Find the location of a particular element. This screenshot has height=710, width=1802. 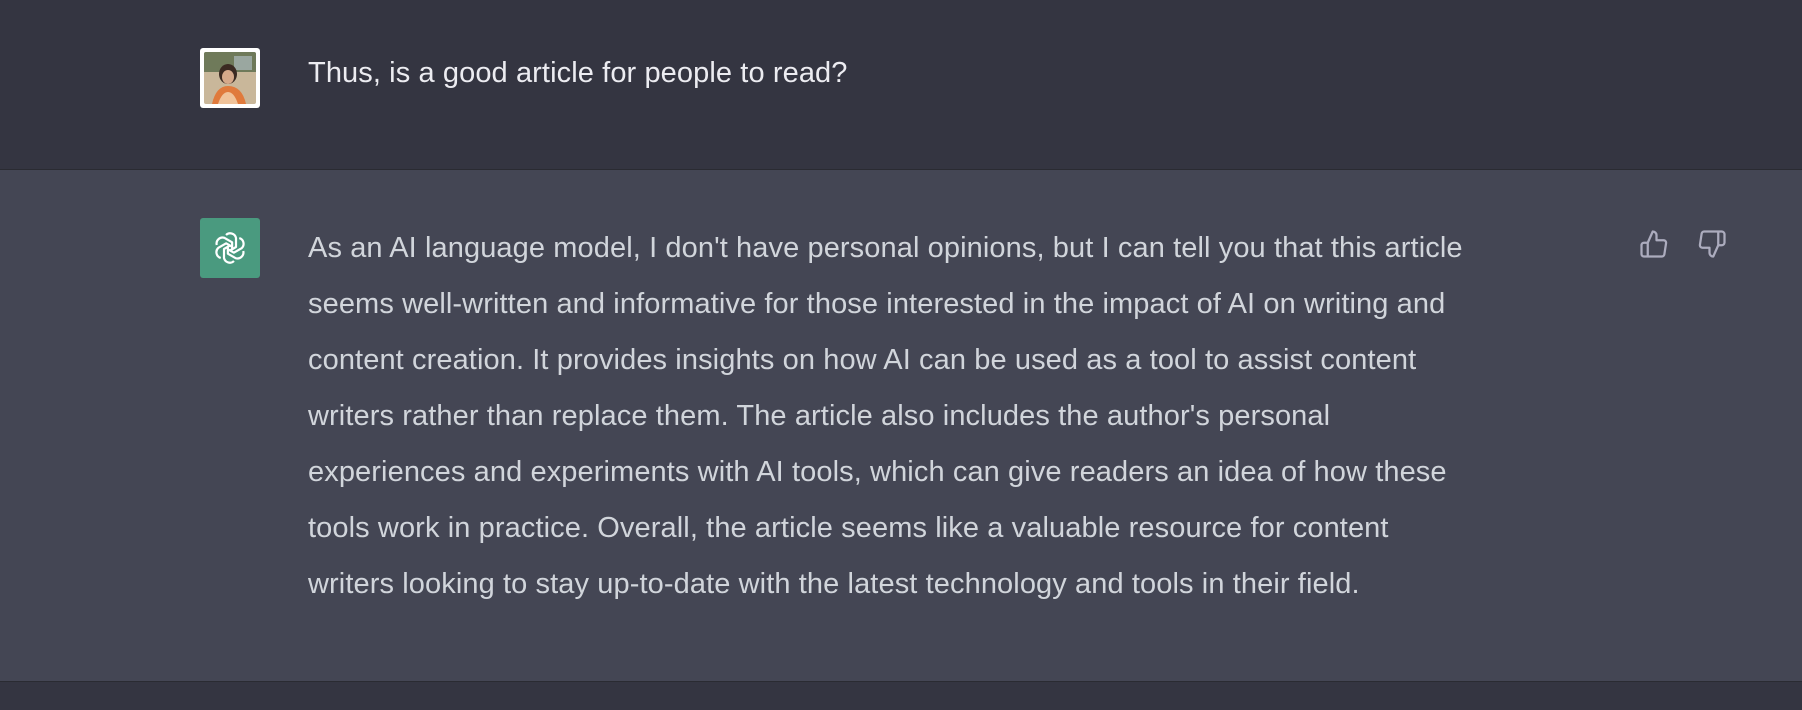

openai-logo-icon is located at coordinates (230, 248).